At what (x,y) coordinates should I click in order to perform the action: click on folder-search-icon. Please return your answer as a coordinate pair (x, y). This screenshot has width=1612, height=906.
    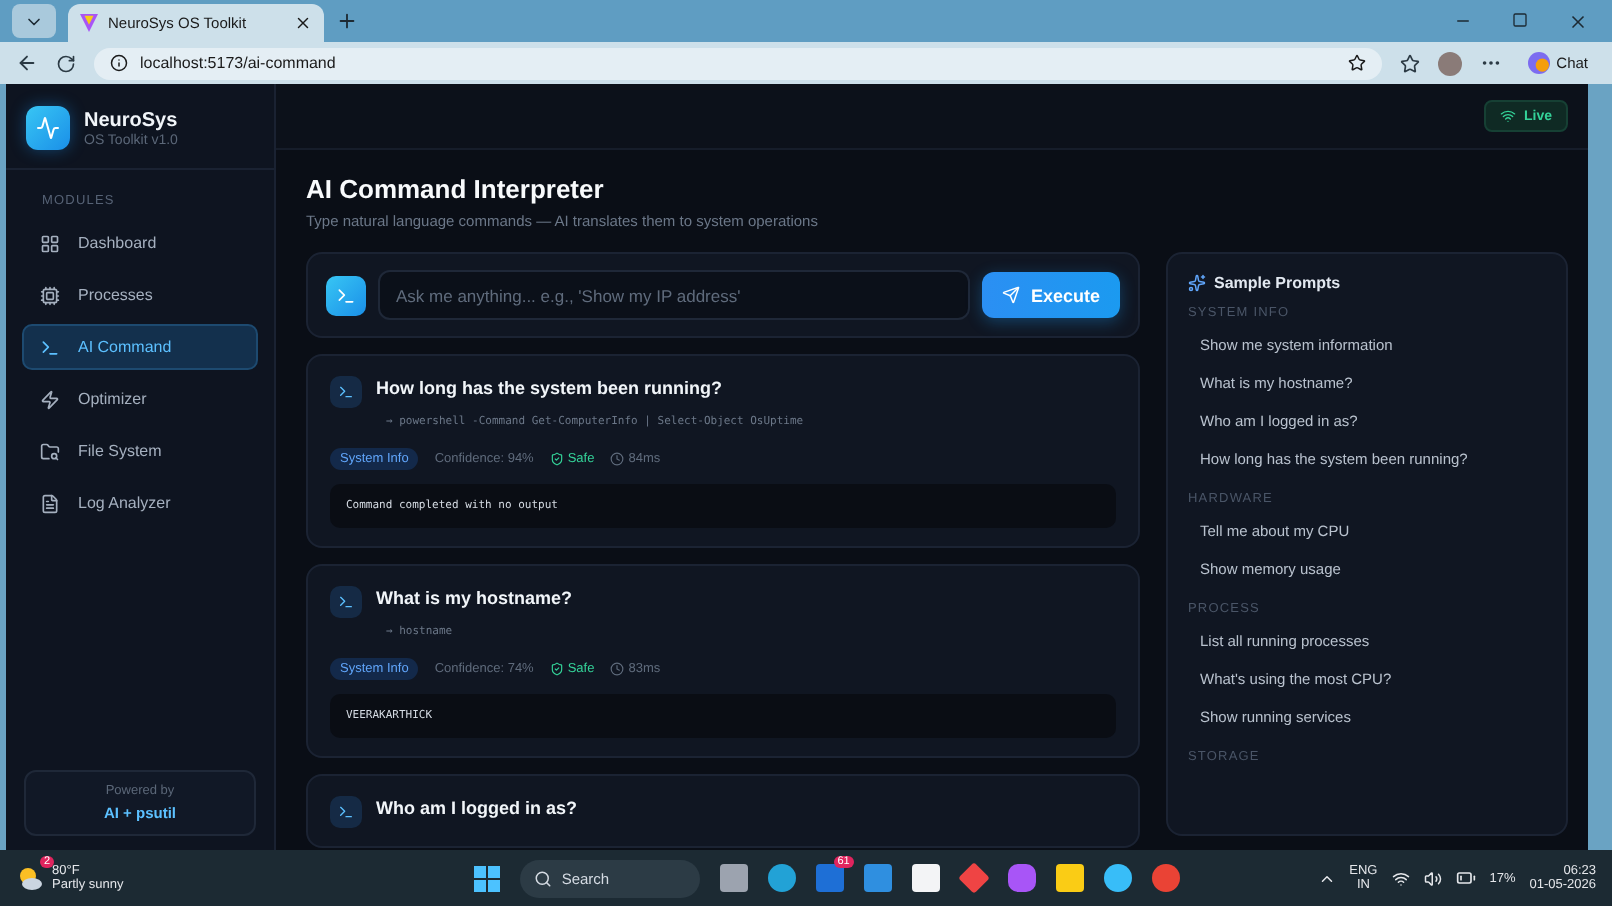
    Looking at the image, I should click on (50, 451).